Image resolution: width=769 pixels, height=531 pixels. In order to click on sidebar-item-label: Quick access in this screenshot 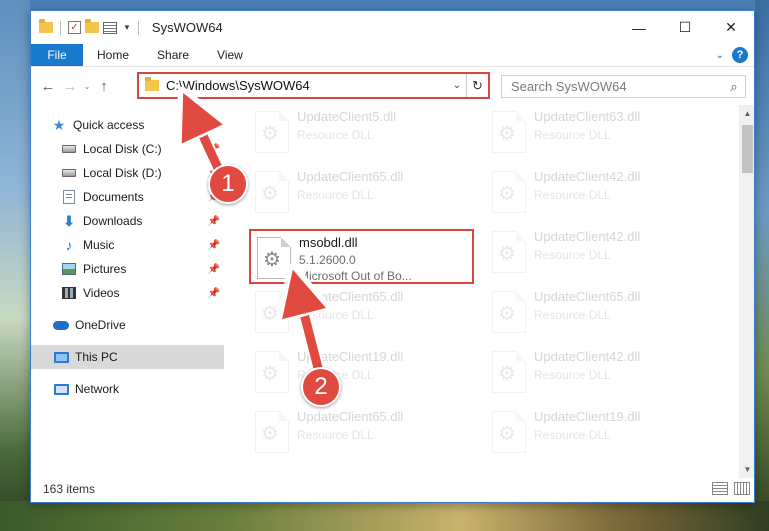, I will do `click(109, 125)`.